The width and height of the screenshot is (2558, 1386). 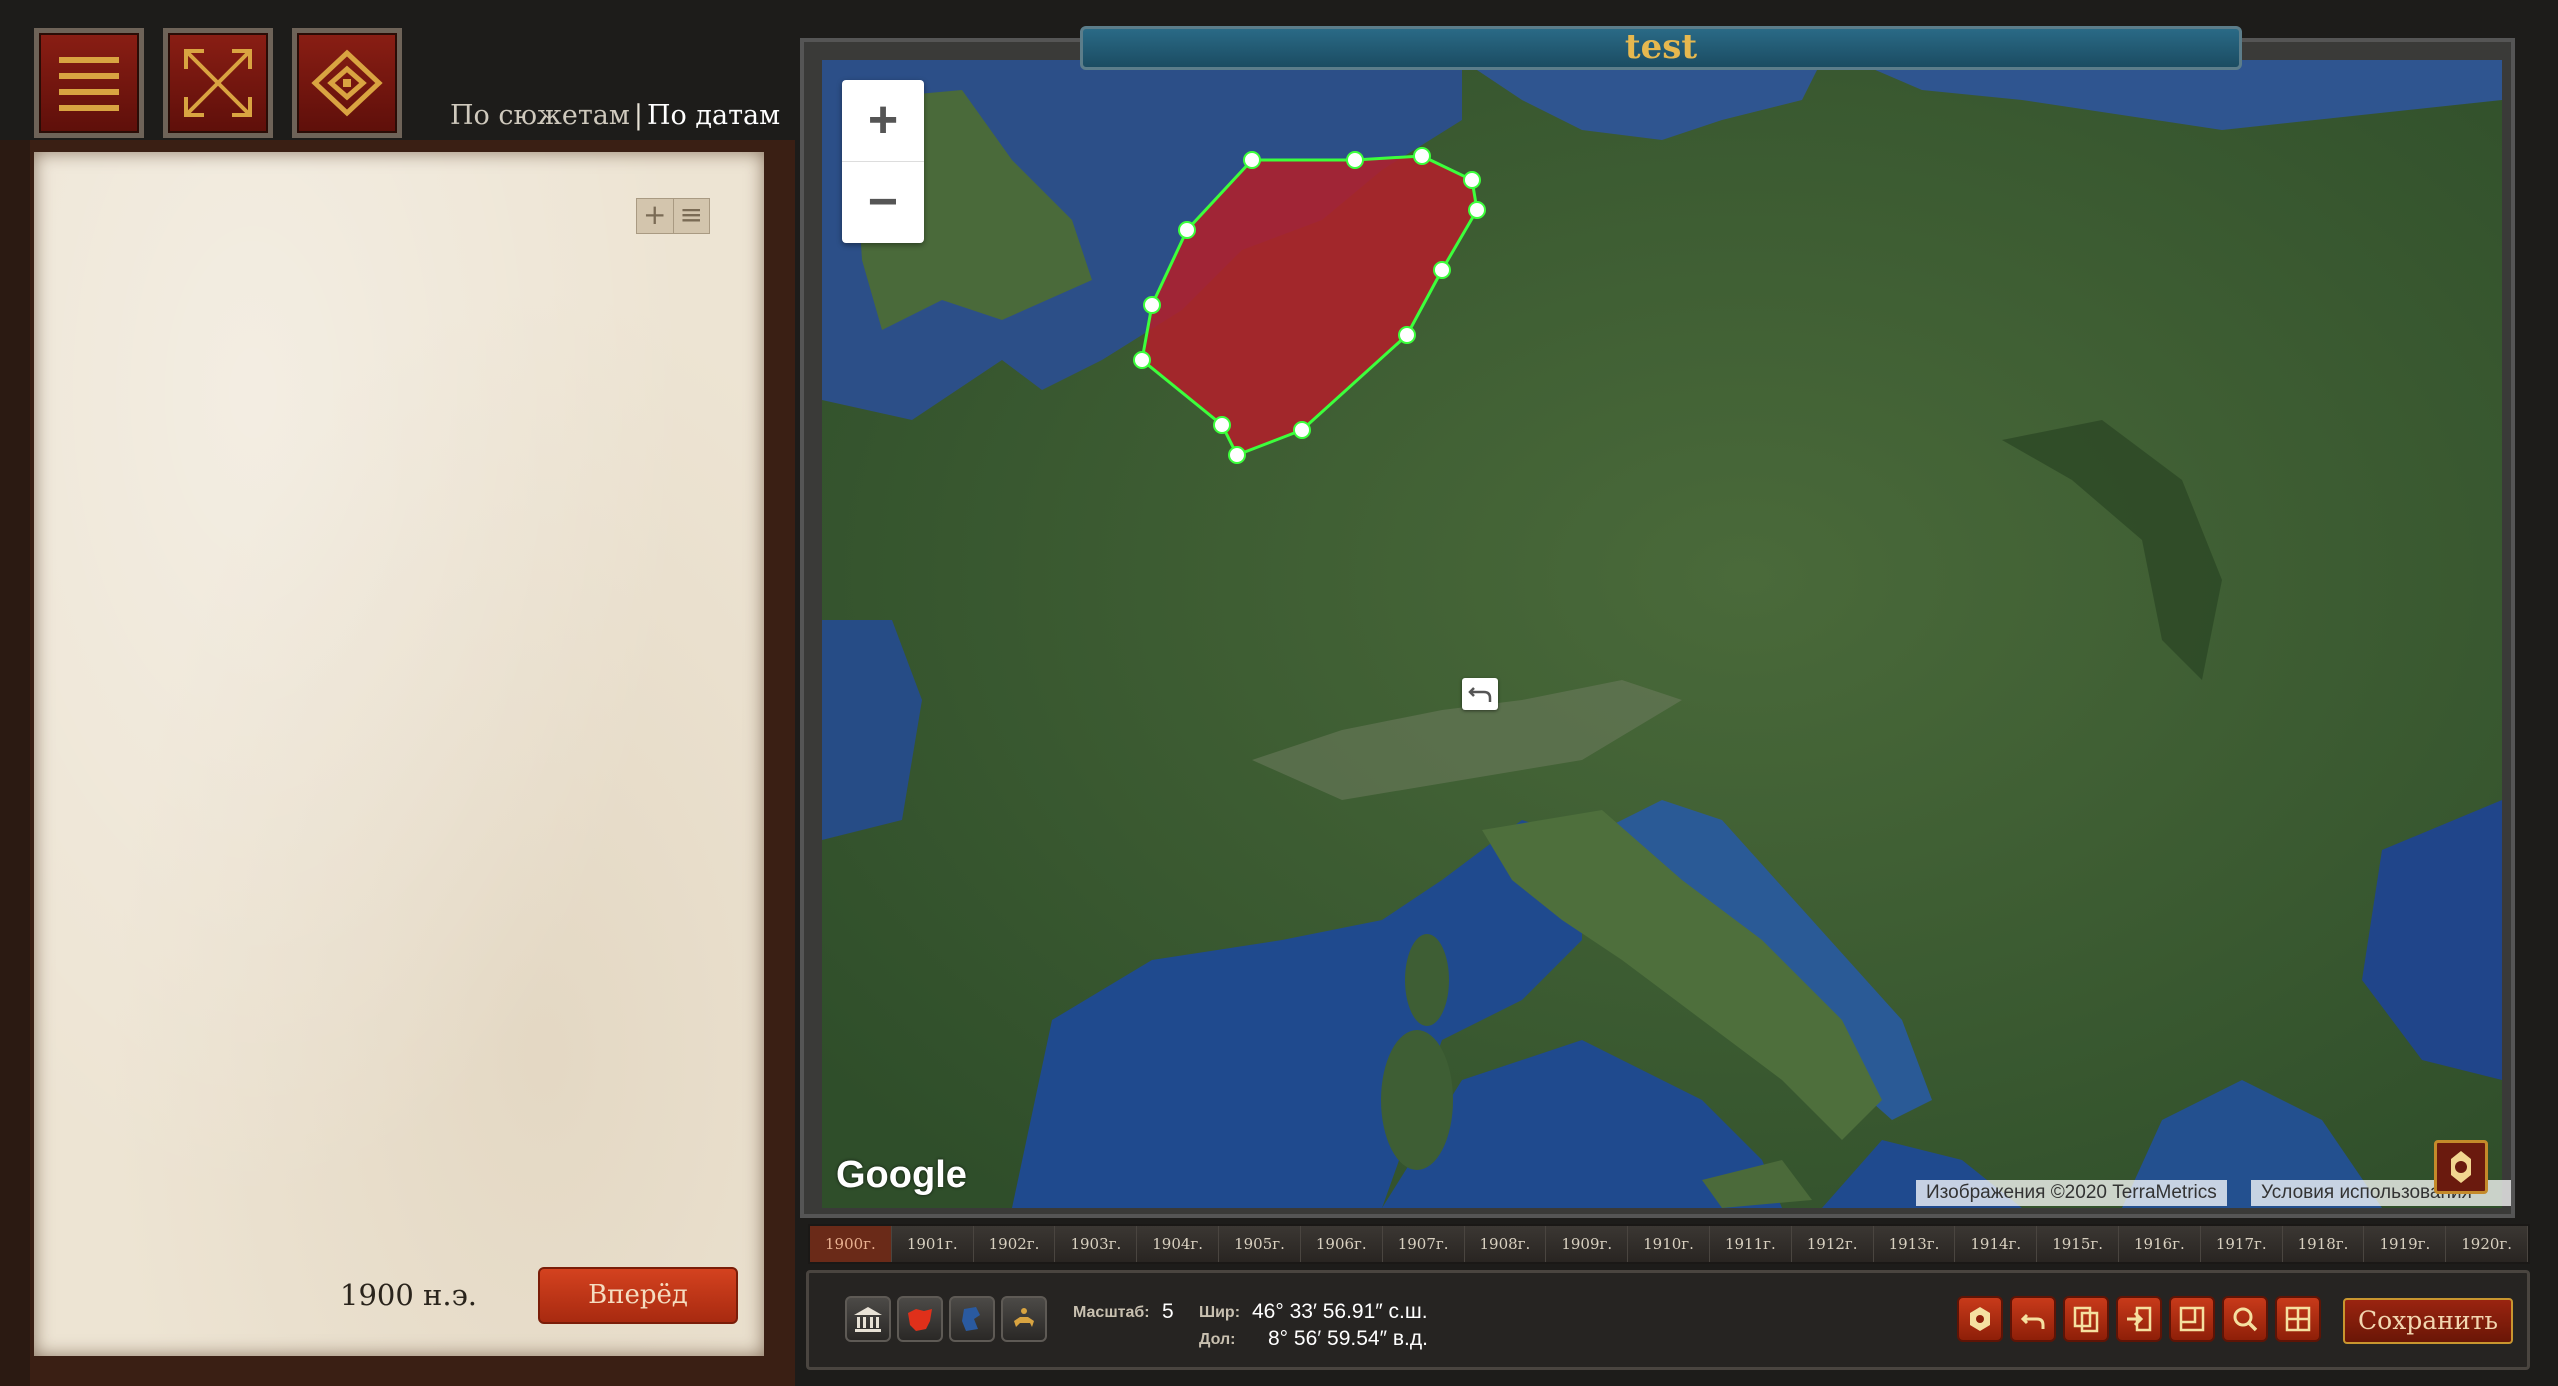 I want to click on menu-button, so click(x=89, y=83).